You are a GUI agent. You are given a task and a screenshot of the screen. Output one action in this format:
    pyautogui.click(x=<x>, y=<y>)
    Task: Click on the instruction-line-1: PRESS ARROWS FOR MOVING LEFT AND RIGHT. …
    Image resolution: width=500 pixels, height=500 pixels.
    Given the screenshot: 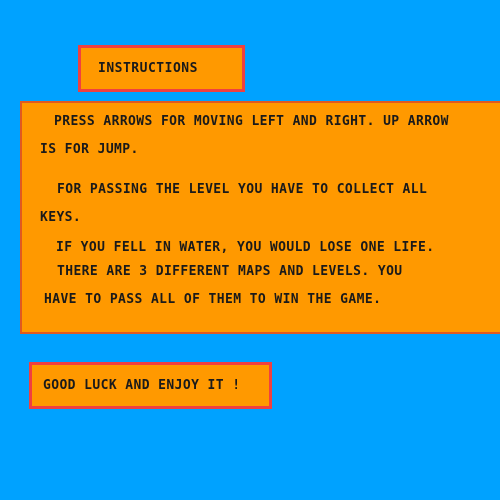 What is the action you would take?
    pyautogui.click(x=251, y=121)
    